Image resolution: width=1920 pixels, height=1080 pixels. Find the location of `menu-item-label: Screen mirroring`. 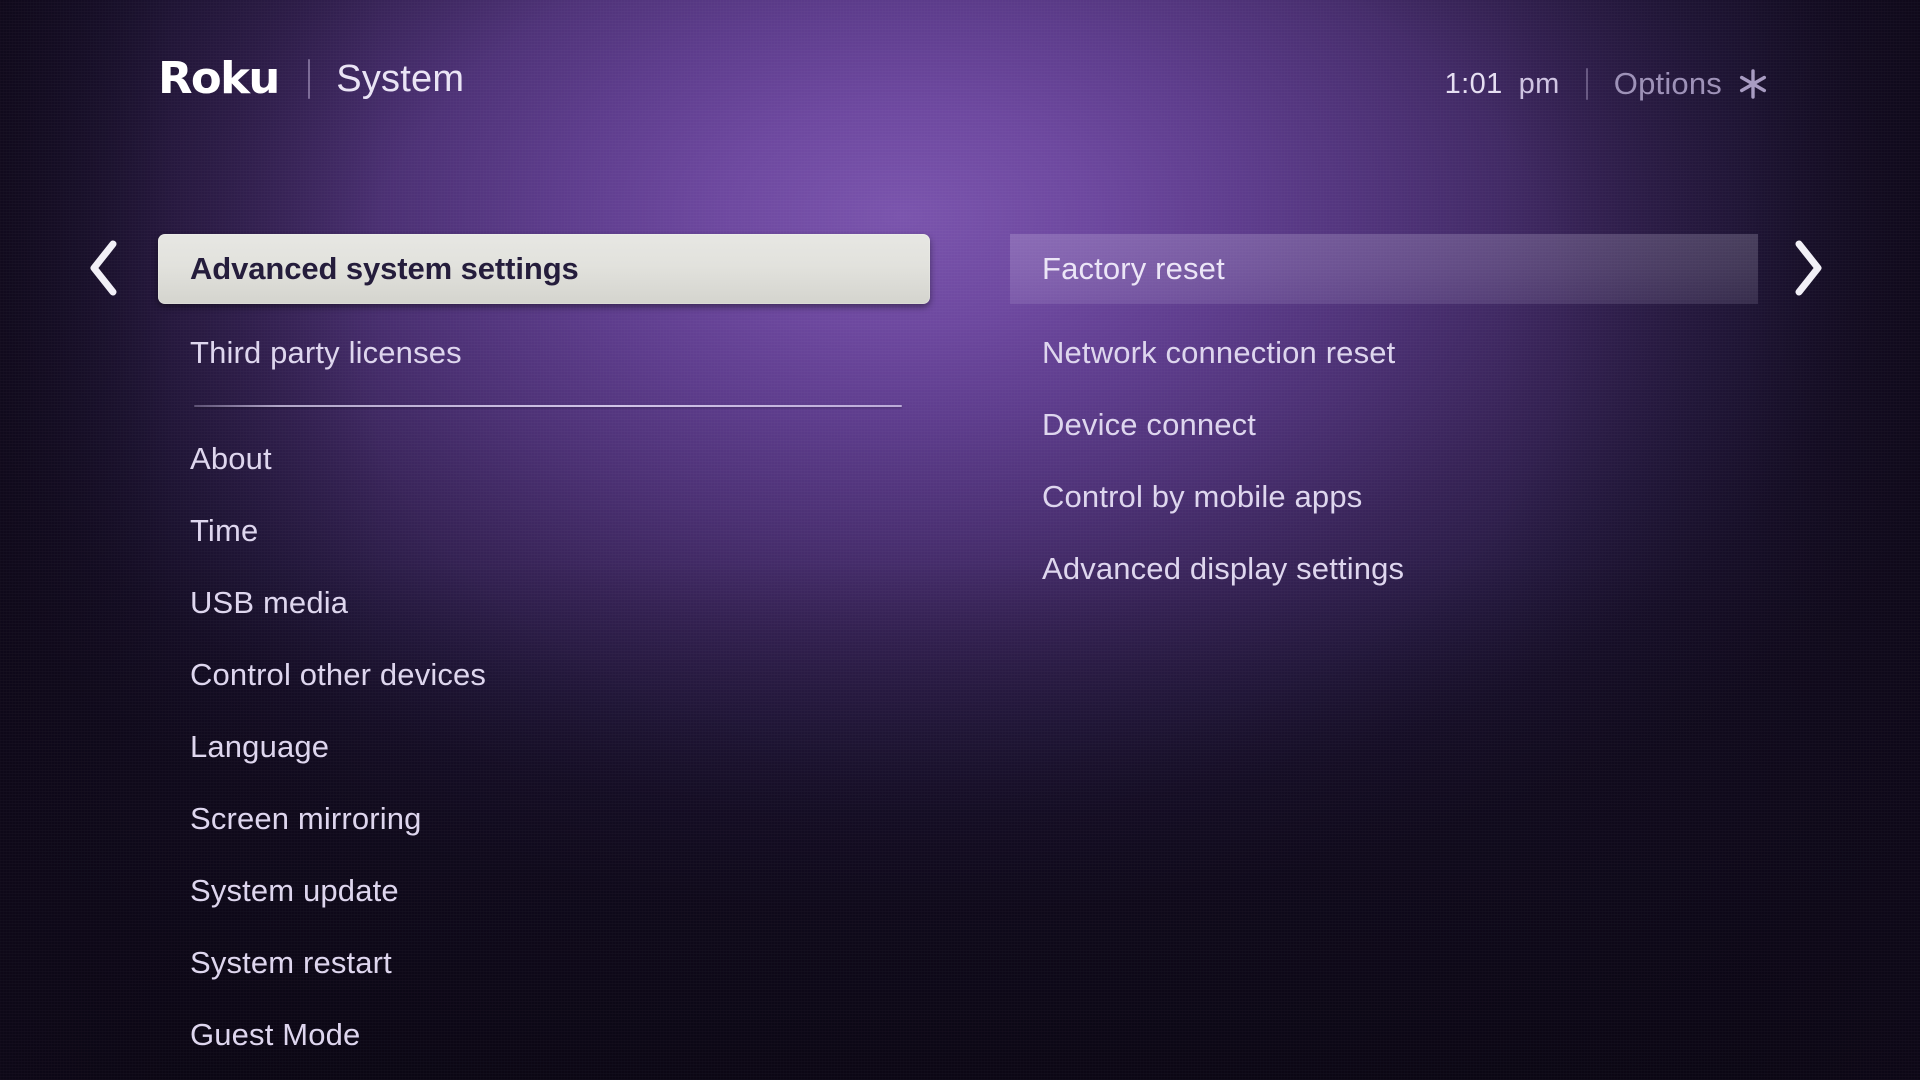

menu-item-label: Screen mirroring is located at coordinates (306, 818).